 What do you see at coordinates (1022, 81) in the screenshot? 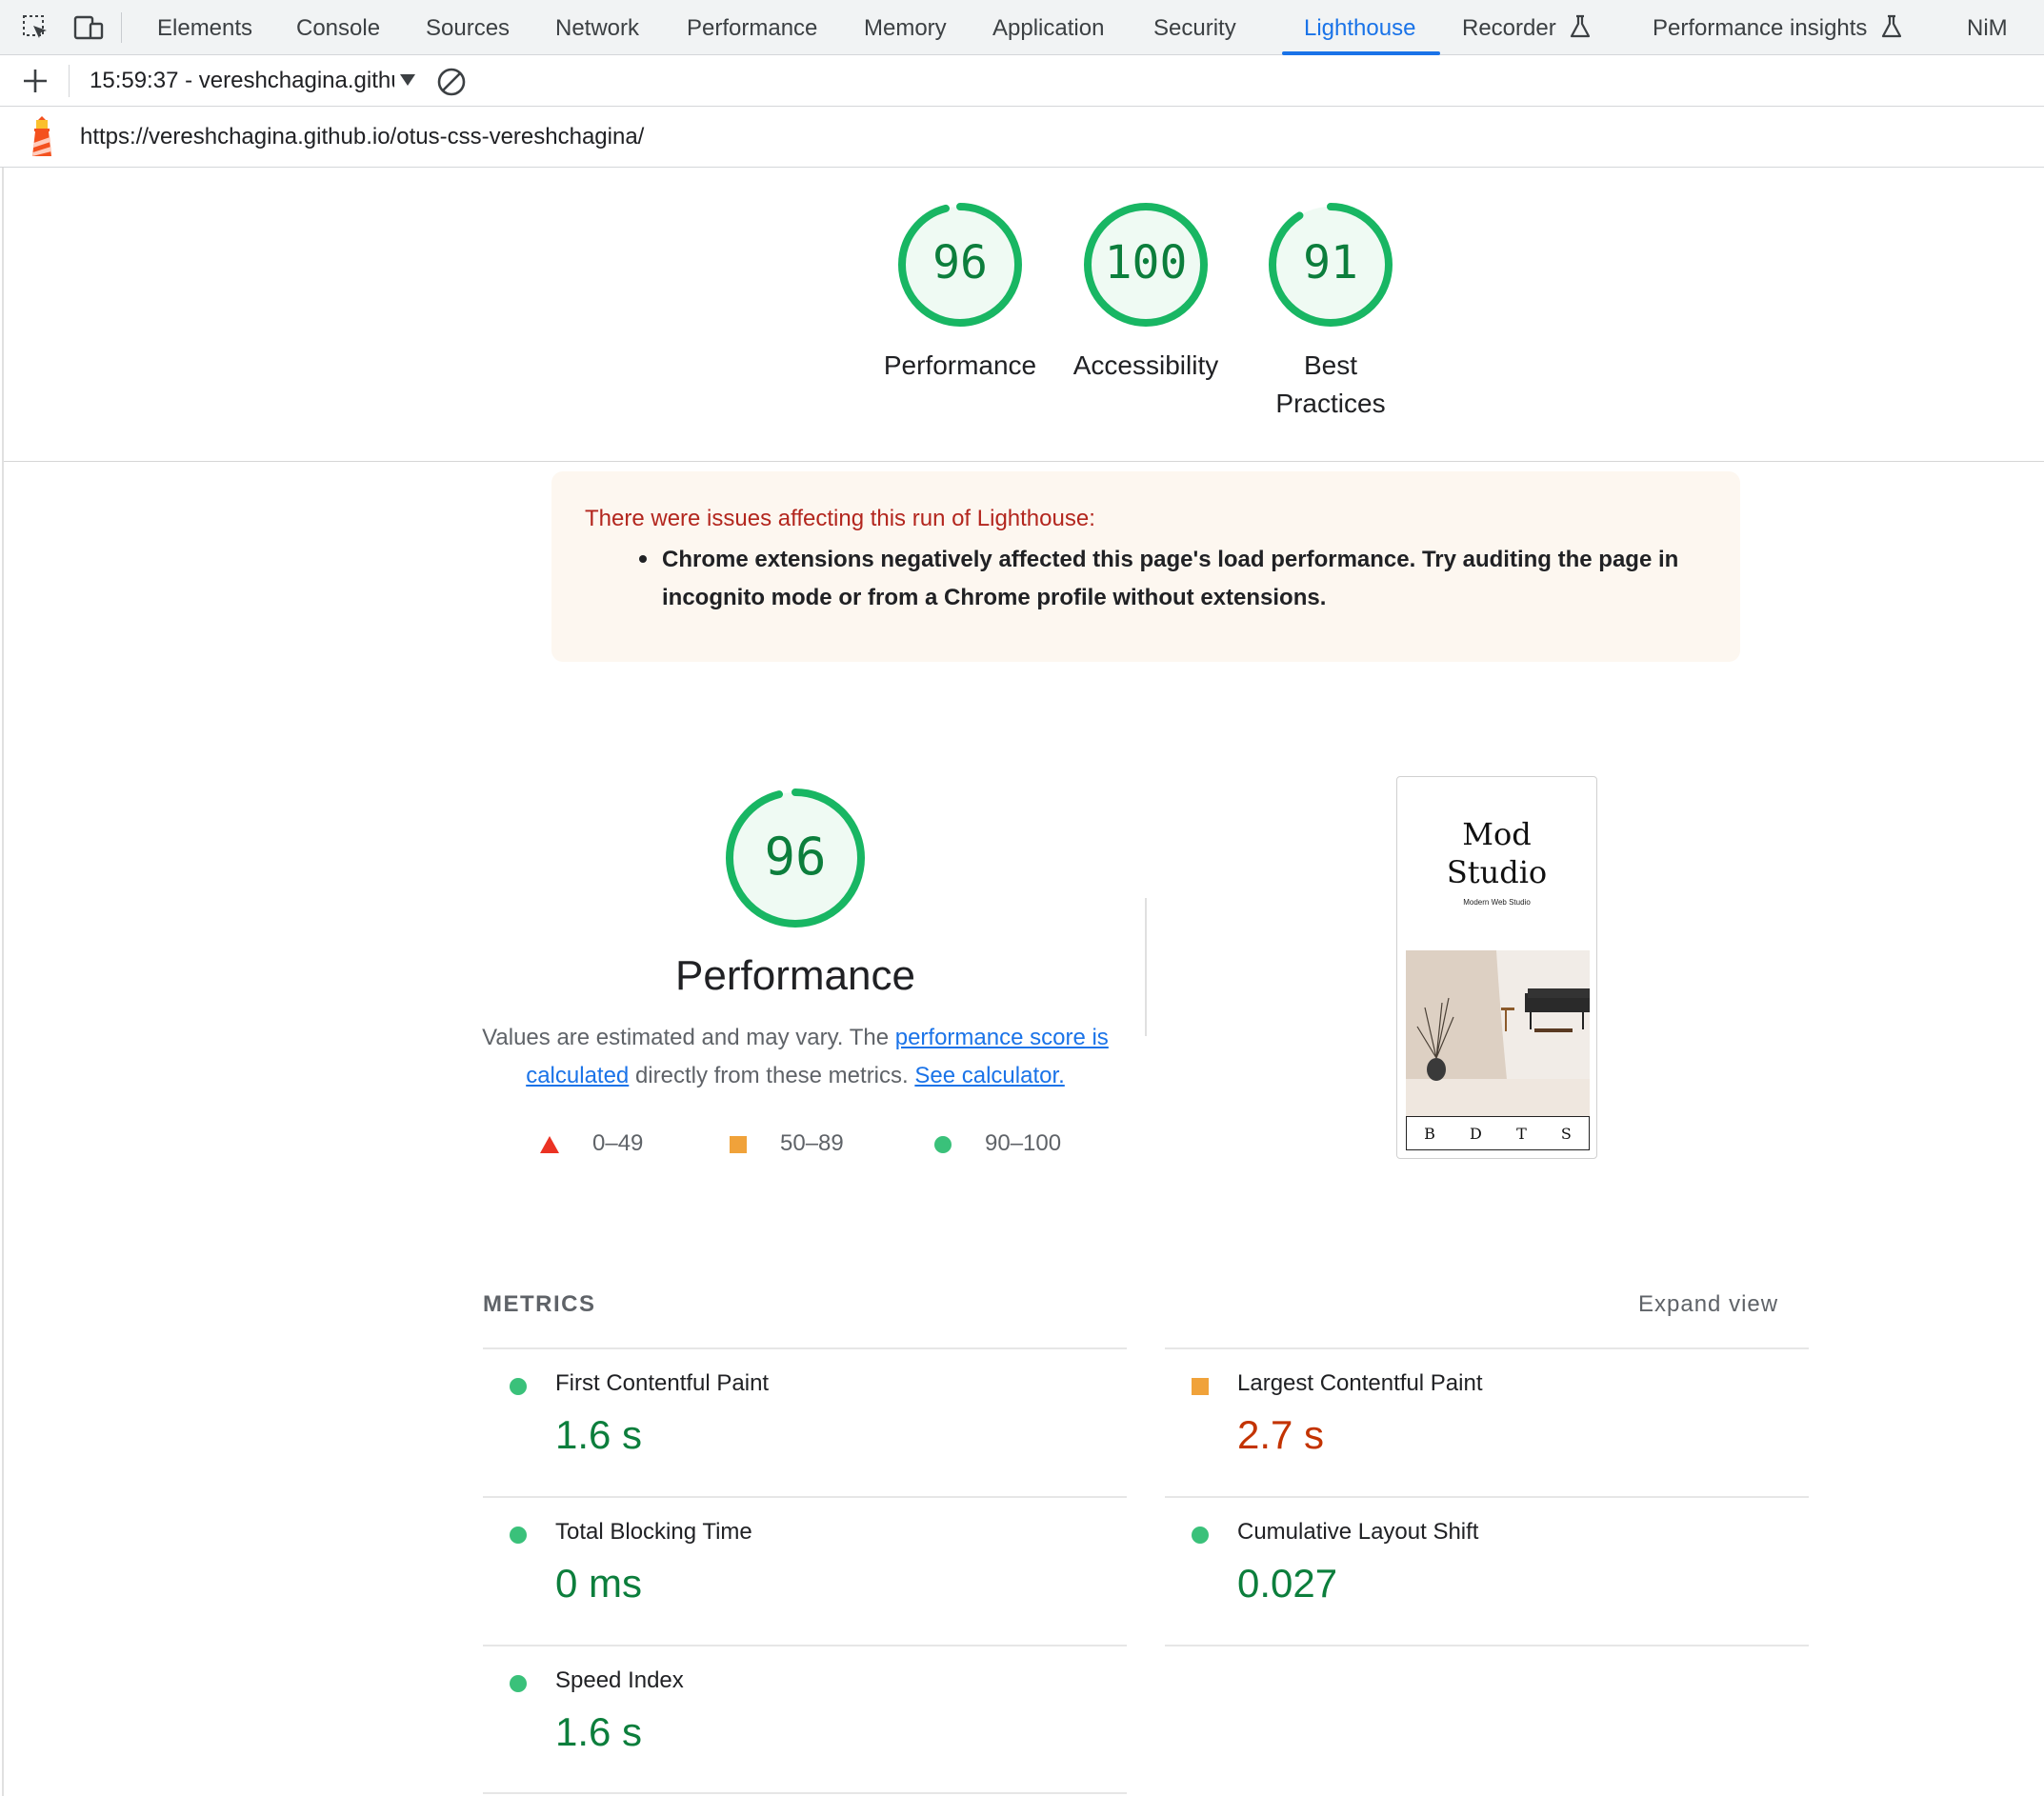
I see `lighthouse-toolbar: 15:59:37 - vereshchagina.github.io` at bounding box center [1022, 81].